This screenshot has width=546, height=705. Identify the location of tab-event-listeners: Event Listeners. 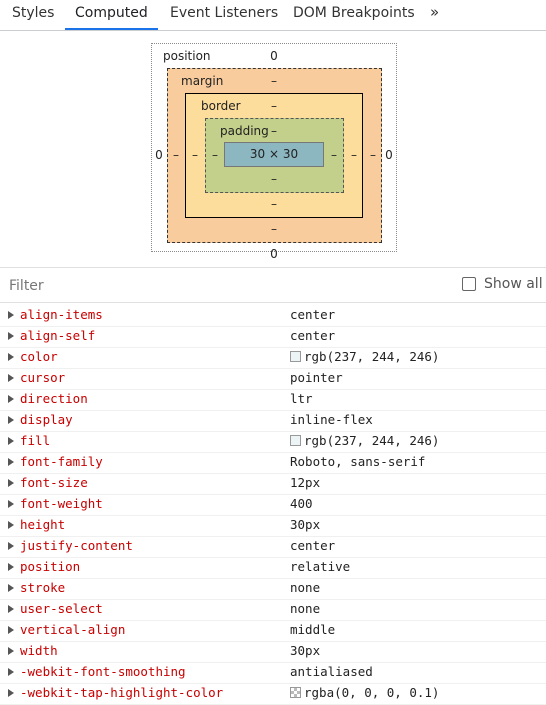
(224, 14).